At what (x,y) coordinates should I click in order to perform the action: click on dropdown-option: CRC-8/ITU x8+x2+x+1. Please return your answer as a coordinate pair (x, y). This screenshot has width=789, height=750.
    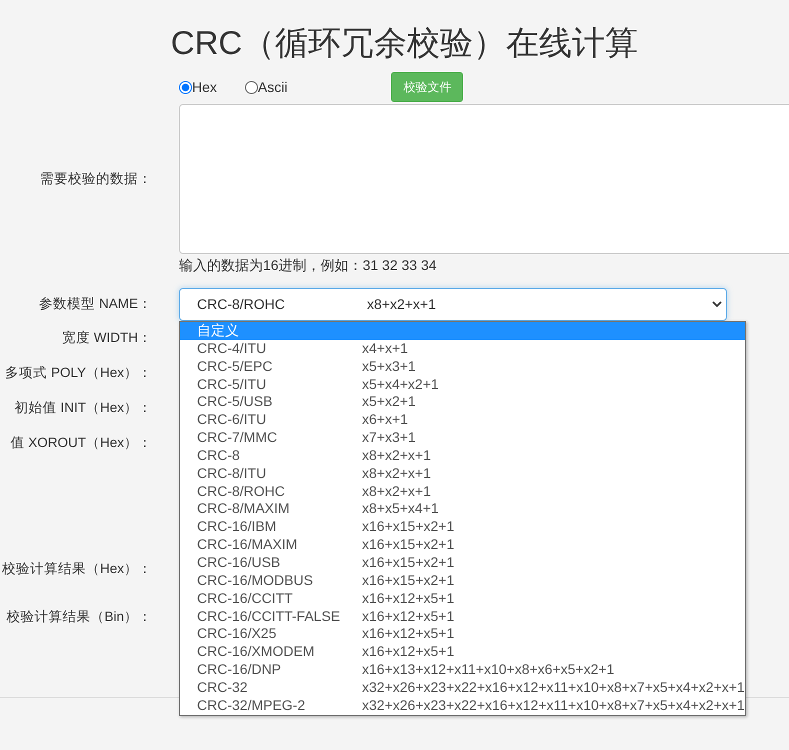
    Looking at the image, I should click on (462, 473).